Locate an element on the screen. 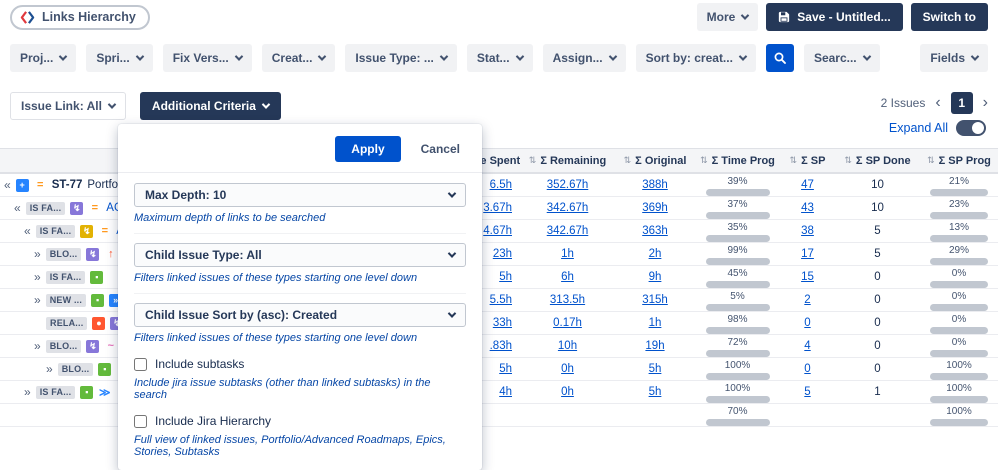 This screenshot has width=998, height=470. expand-all-toggle is located at coordinates (971, 128).